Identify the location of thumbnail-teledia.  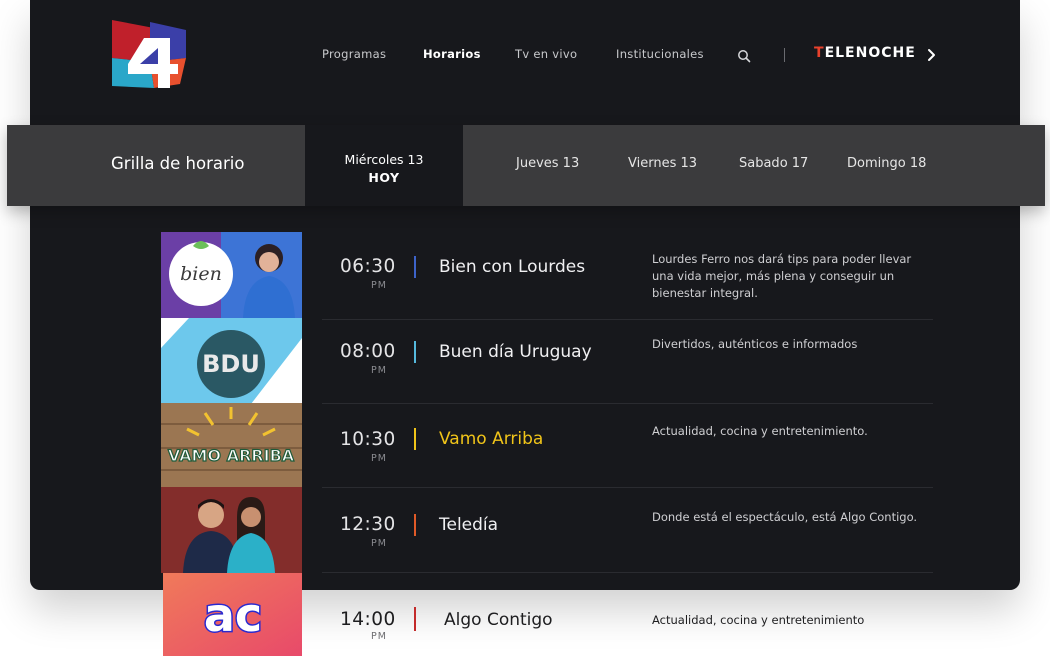
(231, 530).